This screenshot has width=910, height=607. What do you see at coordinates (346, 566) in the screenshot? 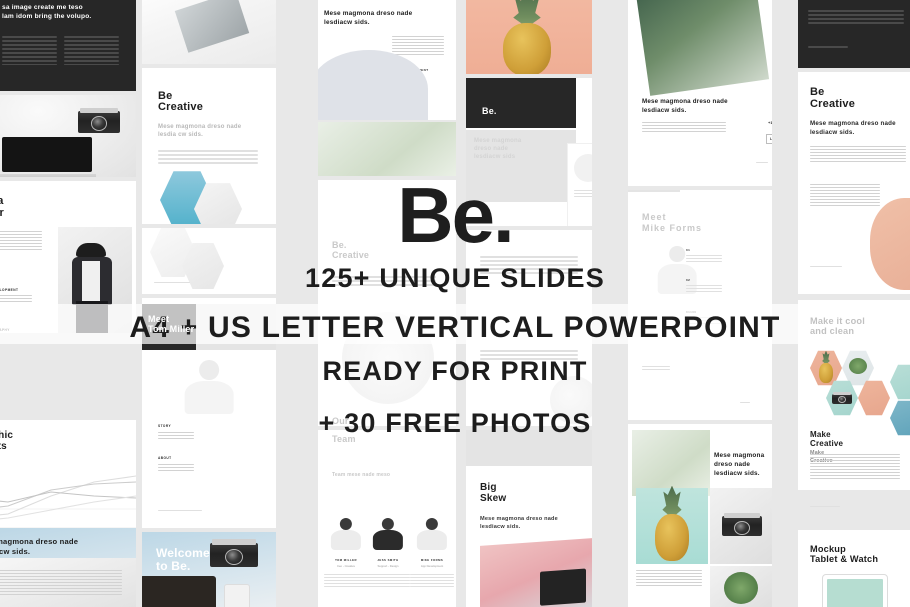
I see `team-member-role: Ceo - Creative` at bounding box center [346, 566].